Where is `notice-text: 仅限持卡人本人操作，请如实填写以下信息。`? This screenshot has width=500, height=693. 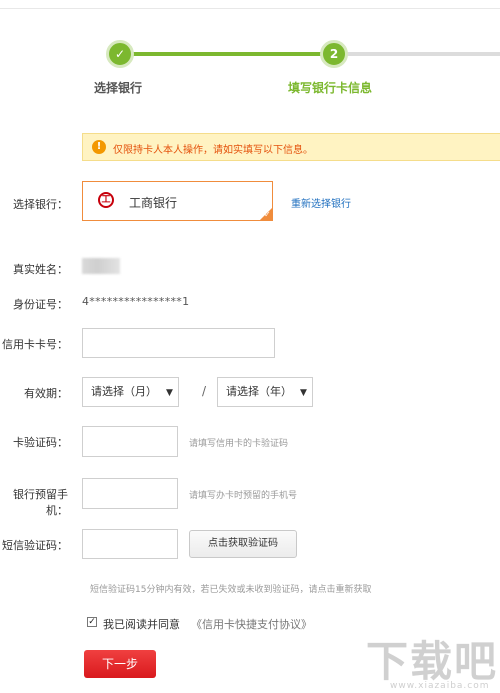
notice-text: 仅限持卡人本人操作，请如实填写以下信息。 is located at coordinates (213, 150).